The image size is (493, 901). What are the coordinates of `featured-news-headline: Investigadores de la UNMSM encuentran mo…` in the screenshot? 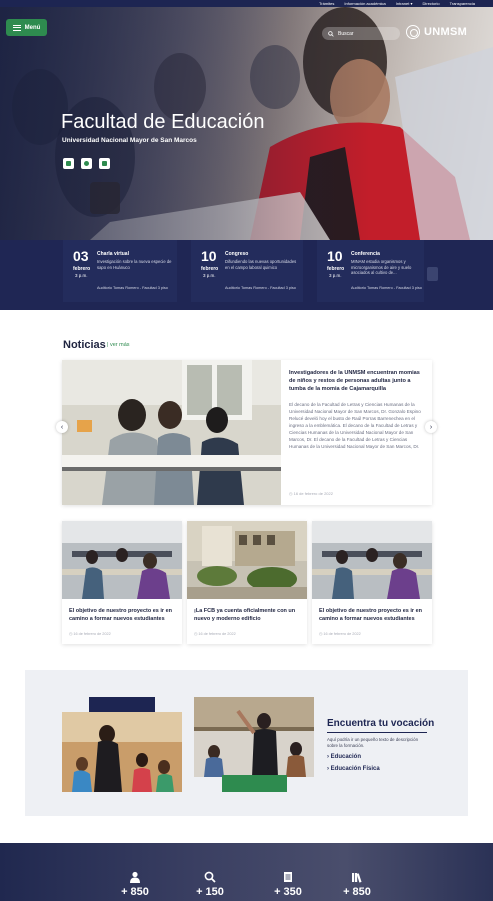 It's located at (354, 381).